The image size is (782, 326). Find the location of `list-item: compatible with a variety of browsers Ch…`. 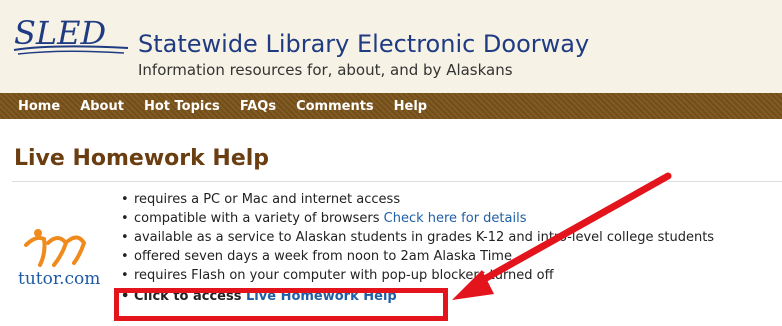

list-item: compatible with a variety of browsers Ch… is located at coordinates (417, 218).